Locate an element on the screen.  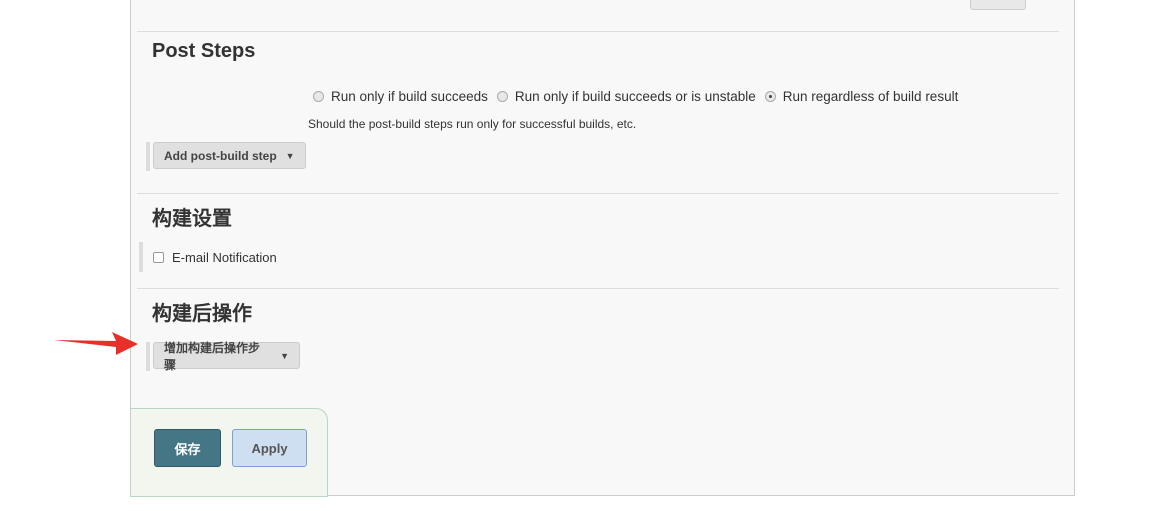
checkbox-icon is located at coordinates (158, 257).